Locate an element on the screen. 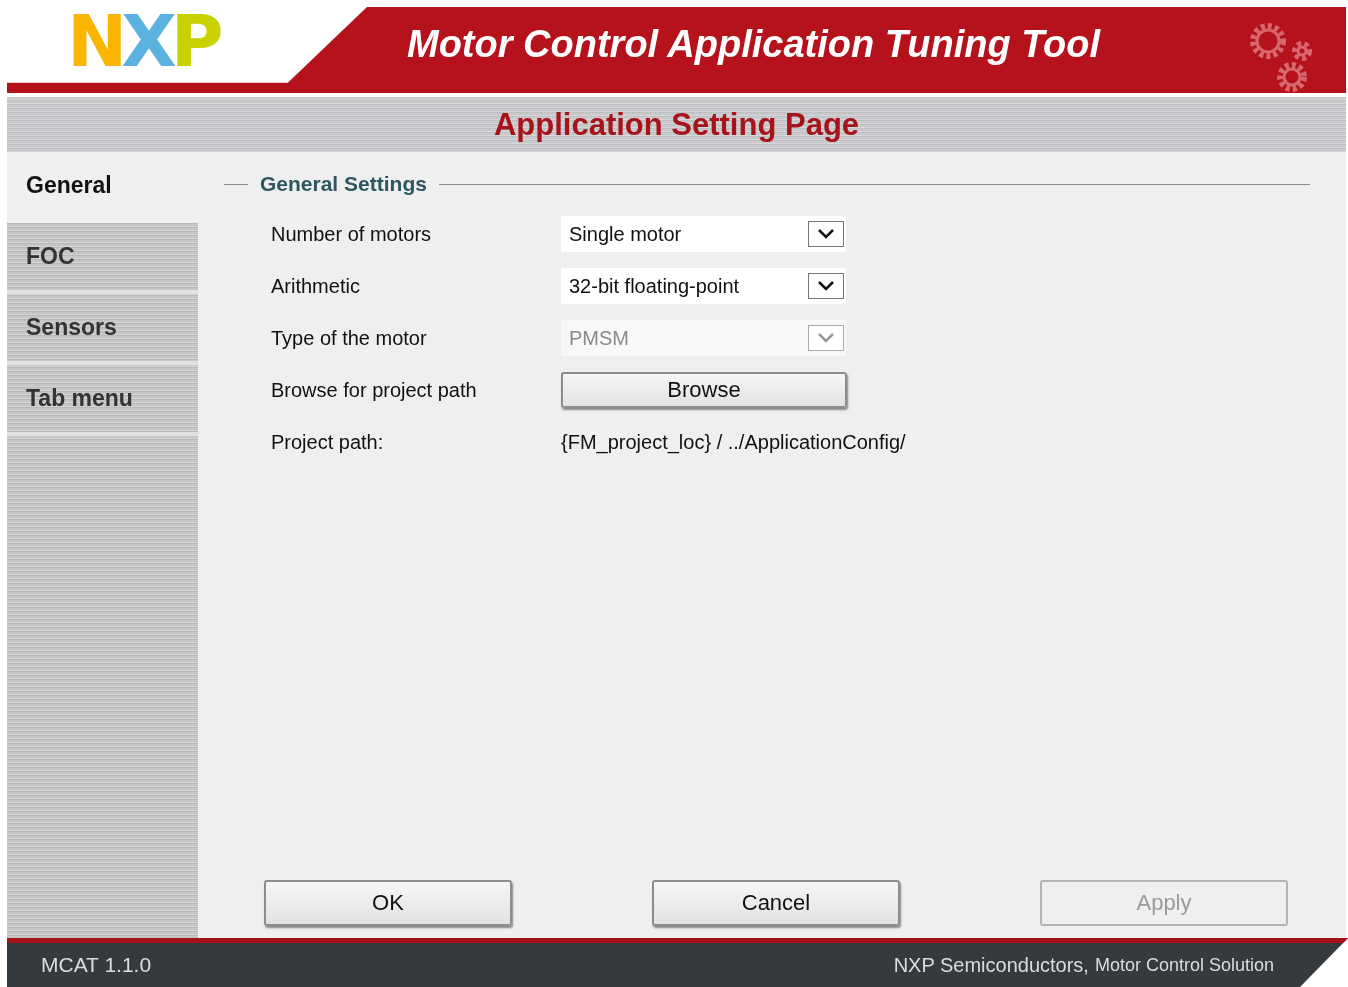  browse-button: Browse is located at coordinates (704, 390).